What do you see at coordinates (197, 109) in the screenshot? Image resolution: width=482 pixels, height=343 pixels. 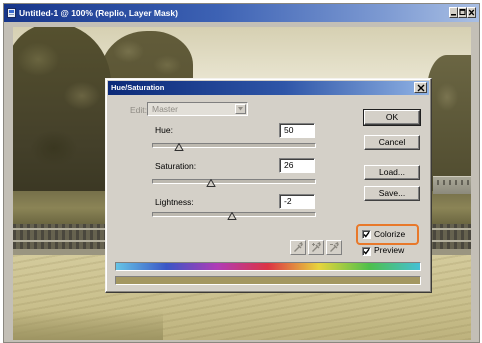 I see `edit-channel-dropdown: Master` at bounding box center [197, 109].